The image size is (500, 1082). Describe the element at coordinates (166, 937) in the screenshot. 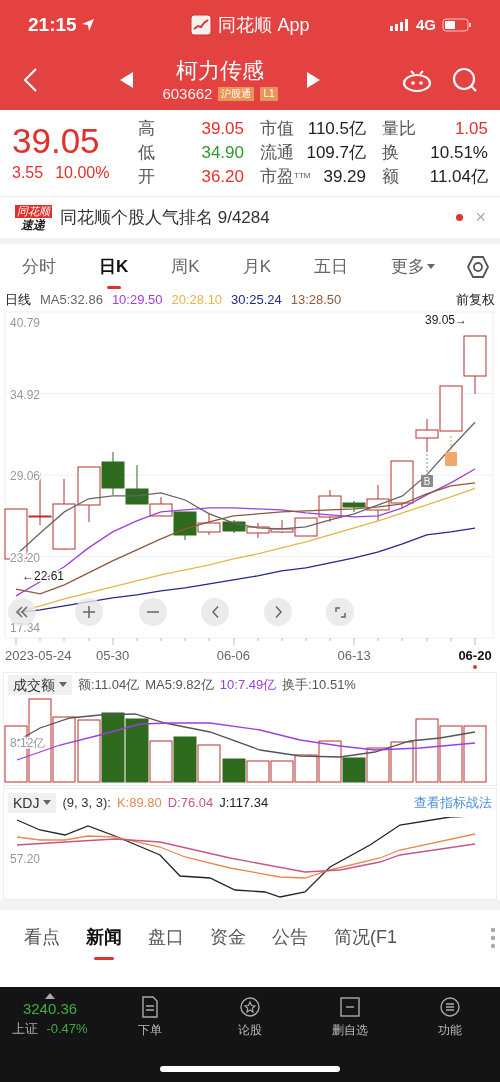

I see `info-tab: 盘口` at that location.